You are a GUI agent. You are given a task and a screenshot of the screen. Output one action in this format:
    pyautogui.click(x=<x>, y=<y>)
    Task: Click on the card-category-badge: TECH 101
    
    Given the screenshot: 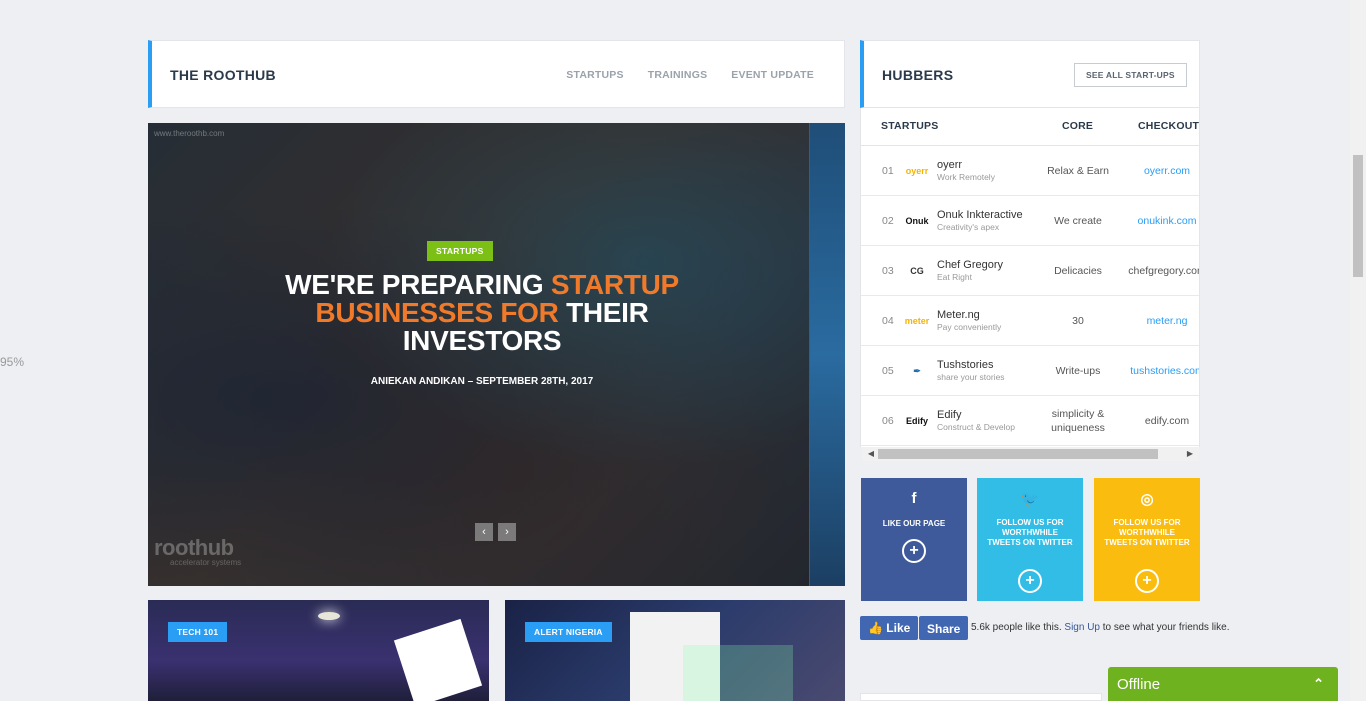 What is the action you would take?
    pyautogui.click(x=198, y=632)
    